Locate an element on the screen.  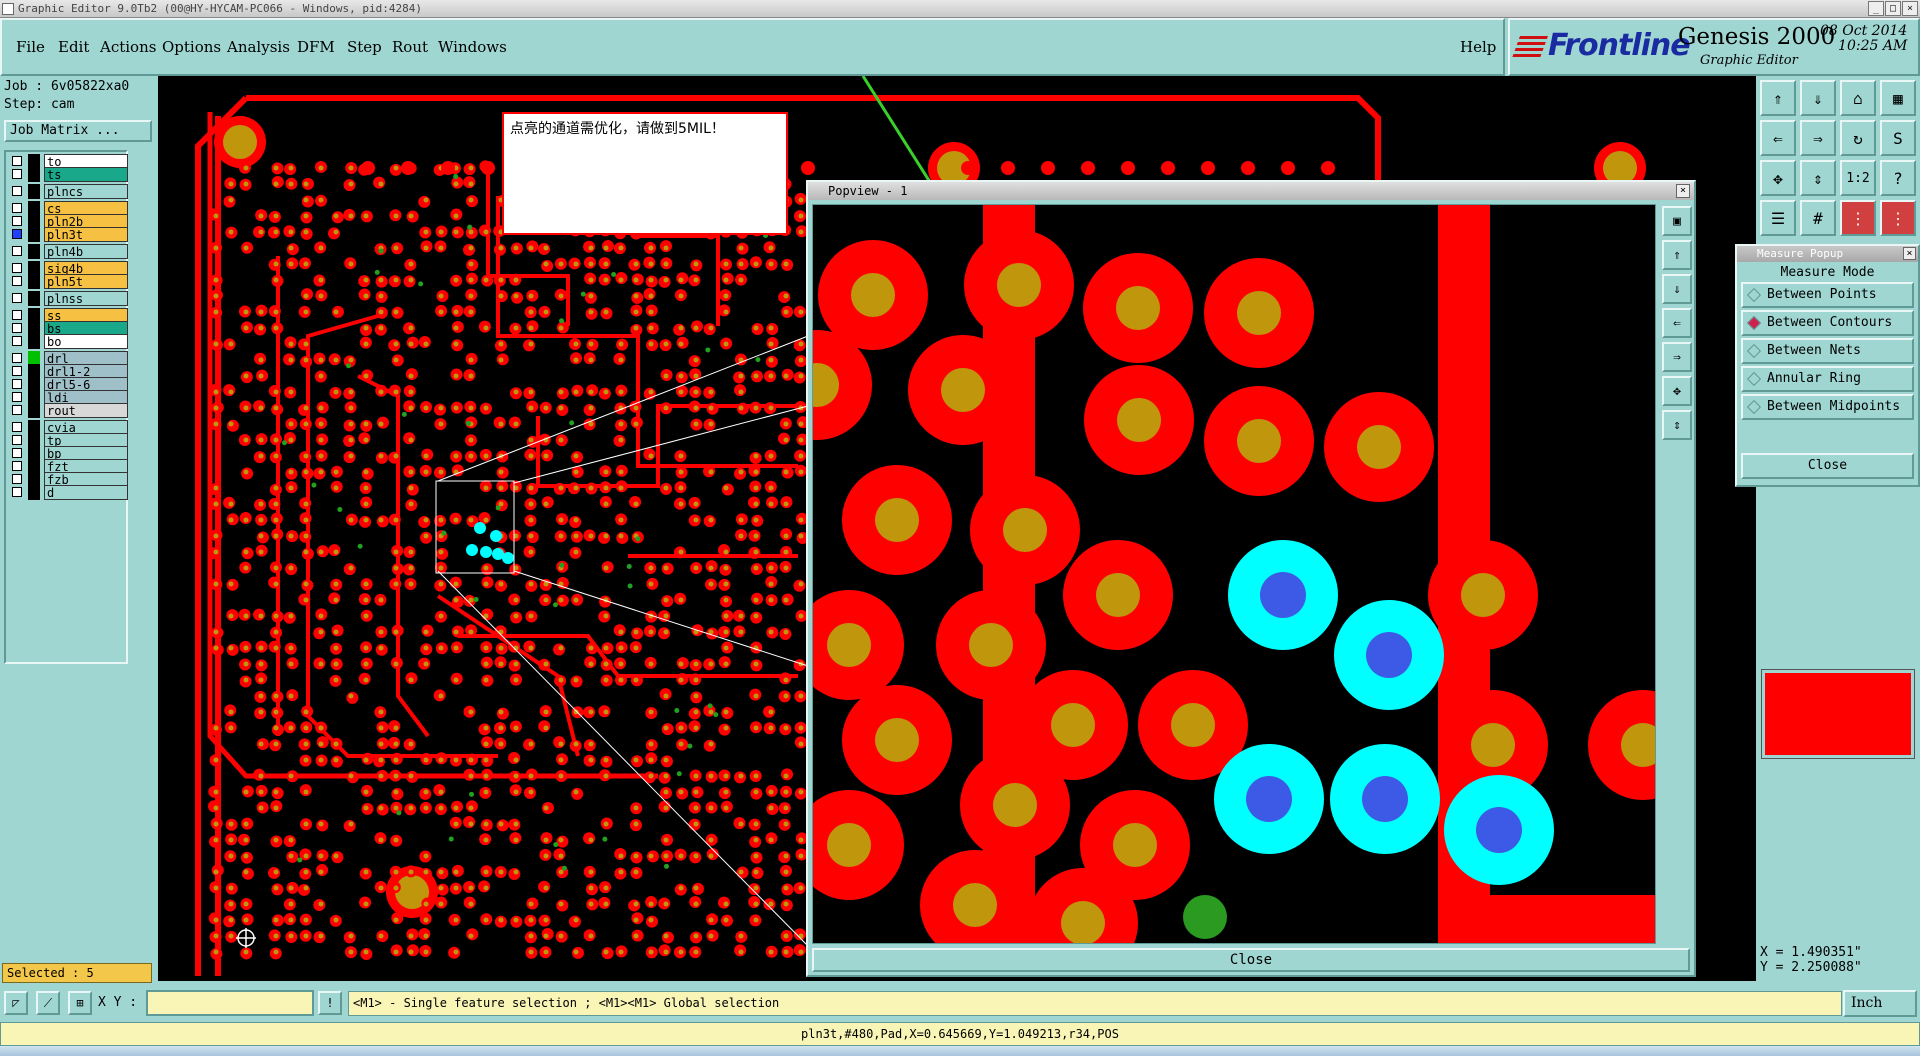
toolbar-button-5: ⇐ is located at coordinates (1778, 138).